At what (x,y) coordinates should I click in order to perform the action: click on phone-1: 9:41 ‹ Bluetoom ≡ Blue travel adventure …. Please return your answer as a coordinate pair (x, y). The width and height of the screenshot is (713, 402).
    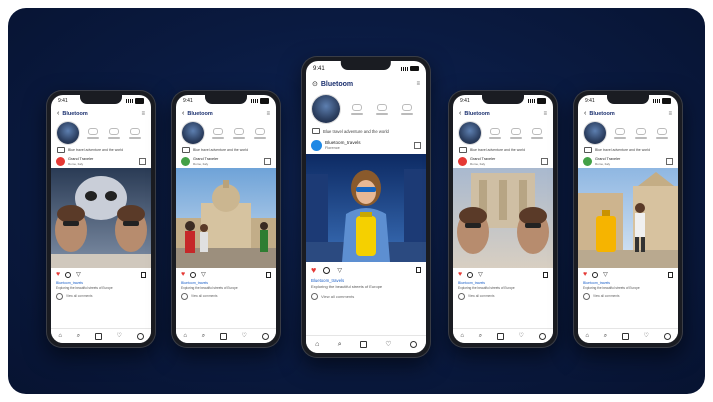
    Looking at the image, I should click on (101, 219).